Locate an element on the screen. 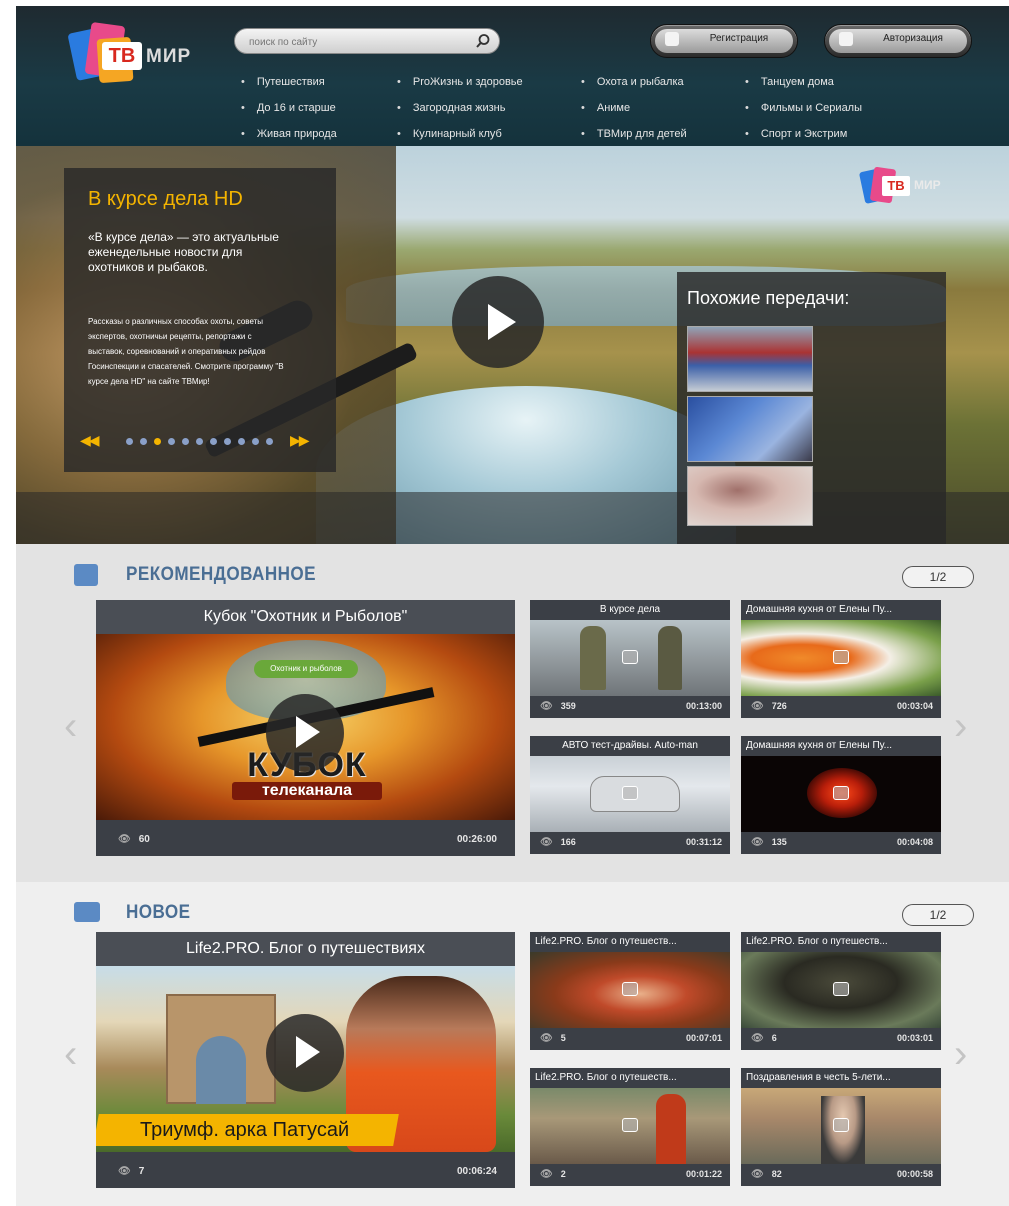 The width and height of the screenshot is (1009, 1206). next-slide-icon: ▶▶ is located at coordinates (299, 440).